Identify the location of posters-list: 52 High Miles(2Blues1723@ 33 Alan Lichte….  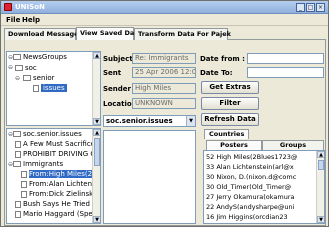
(264, 187).